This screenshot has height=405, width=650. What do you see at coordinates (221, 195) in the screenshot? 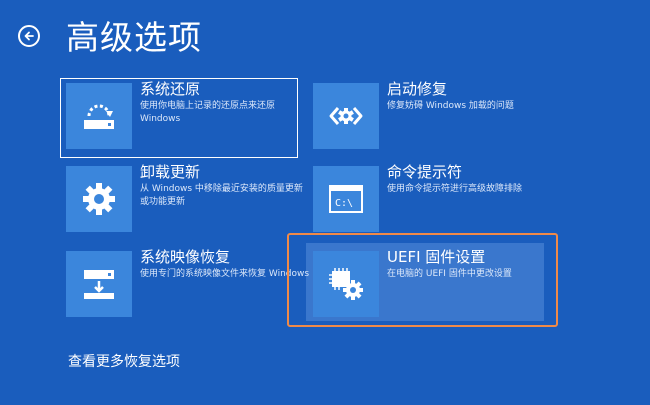
I see `option-description: 从 Windows 中移除最近安装的质量更新或功能更新` at bounding box center [221, 195].